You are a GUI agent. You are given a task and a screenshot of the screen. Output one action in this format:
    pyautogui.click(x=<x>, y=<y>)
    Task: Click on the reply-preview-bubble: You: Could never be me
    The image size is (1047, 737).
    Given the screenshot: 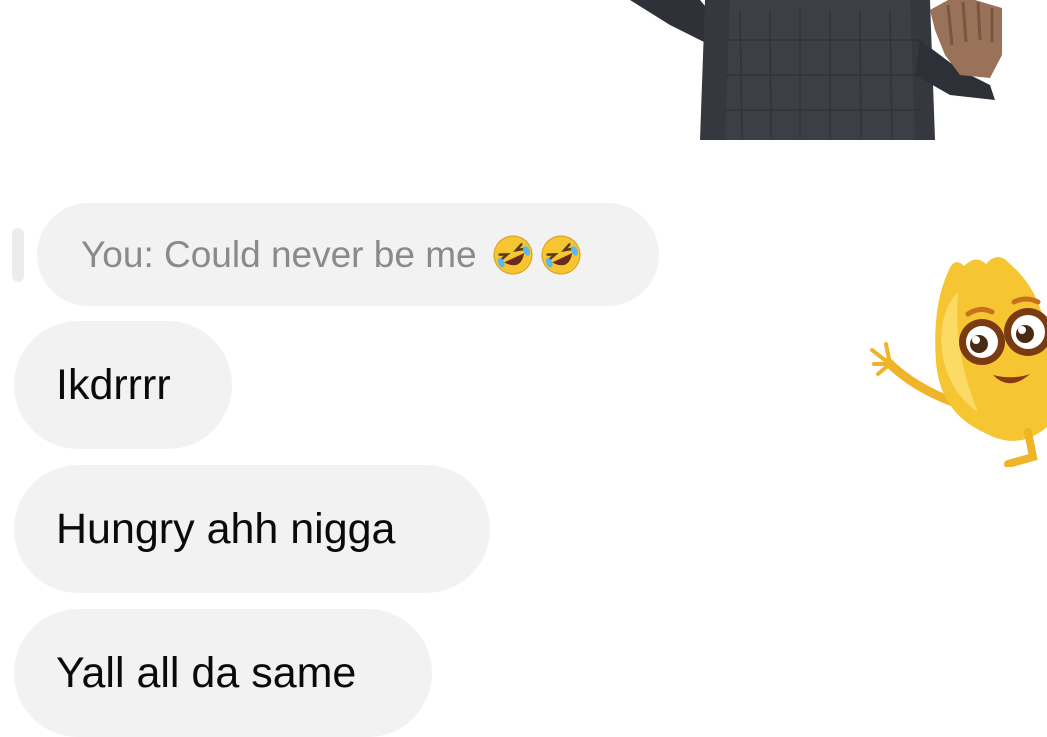 What is the action you would take?
    pyautogui.click(x=348, y=254)
    